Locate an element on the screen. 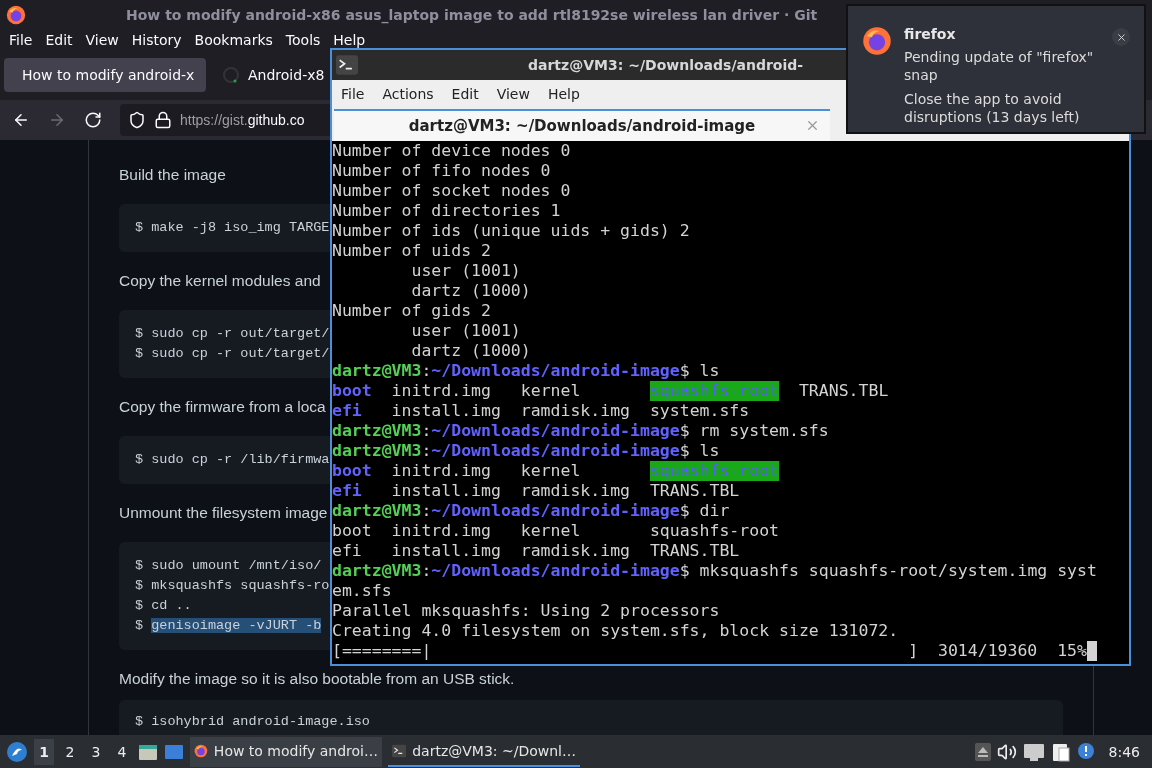 This screenshot has width=1152, height=768. shield-icon is located at coordinates (137, 120).